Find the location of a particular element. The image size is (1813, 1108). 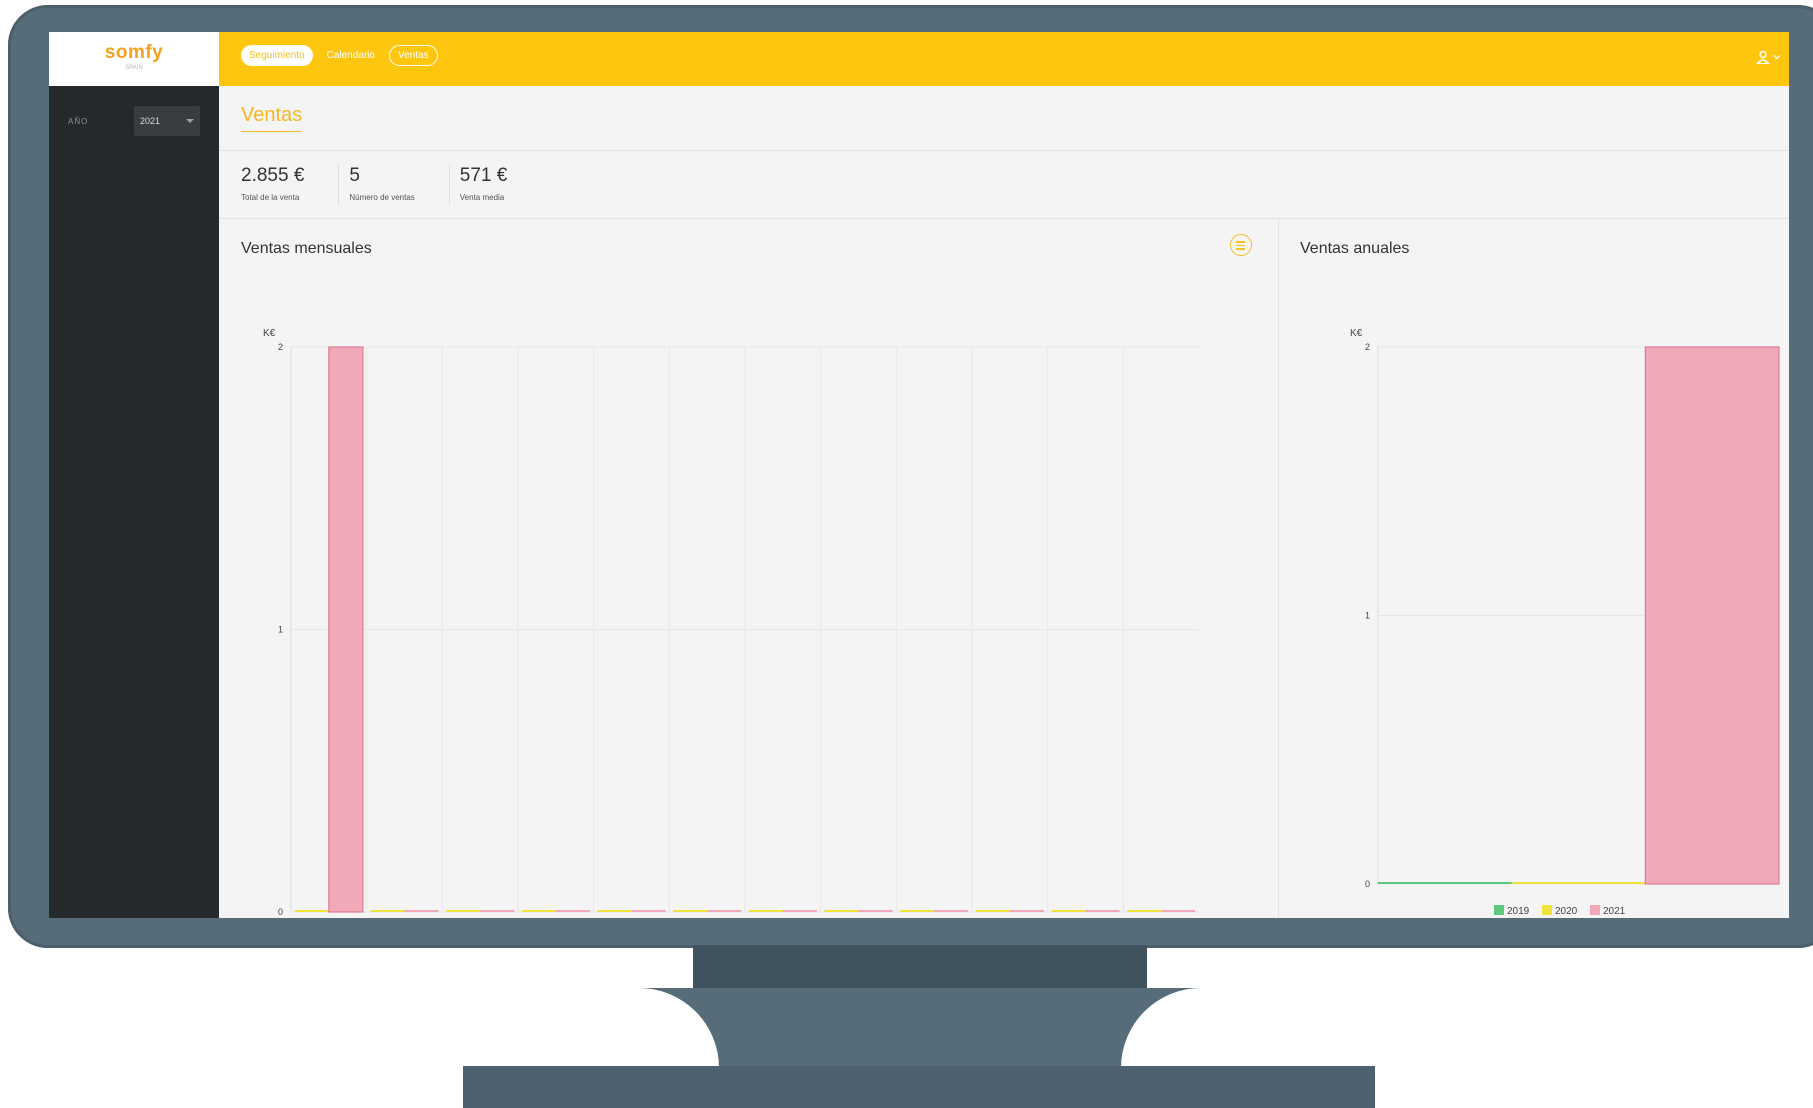

kpi-total: 2.855 € Total de la venta is located at coordinates (290, 185).